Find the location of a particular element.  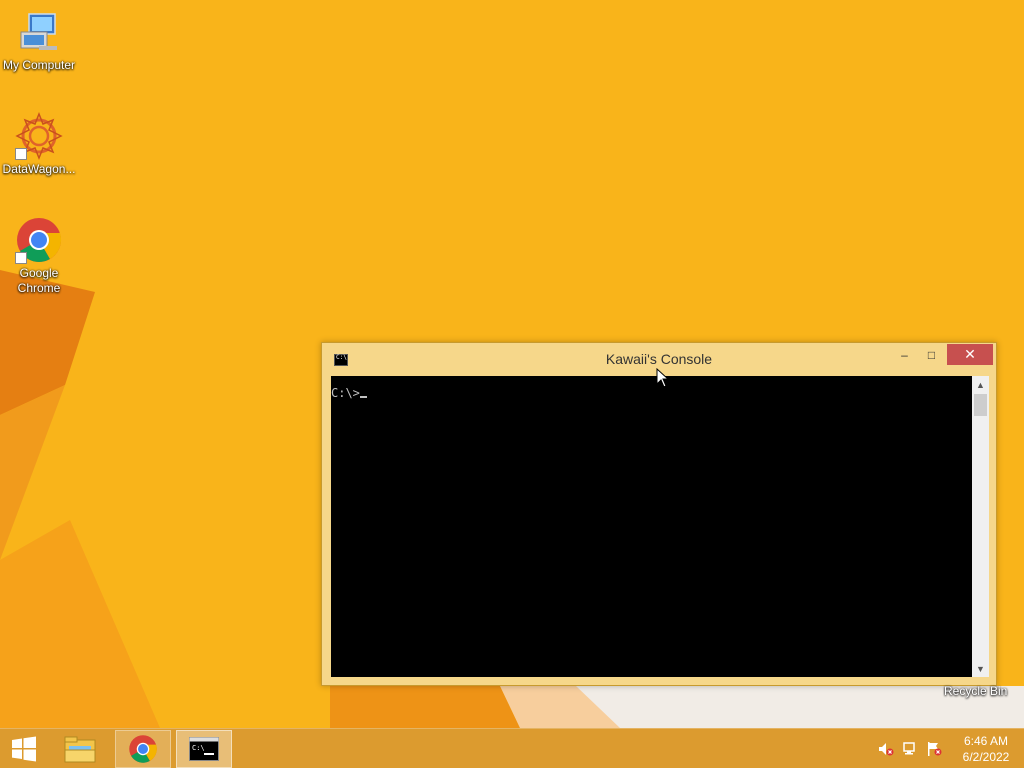

scroll-thumb is located at coordinates (980, 405).